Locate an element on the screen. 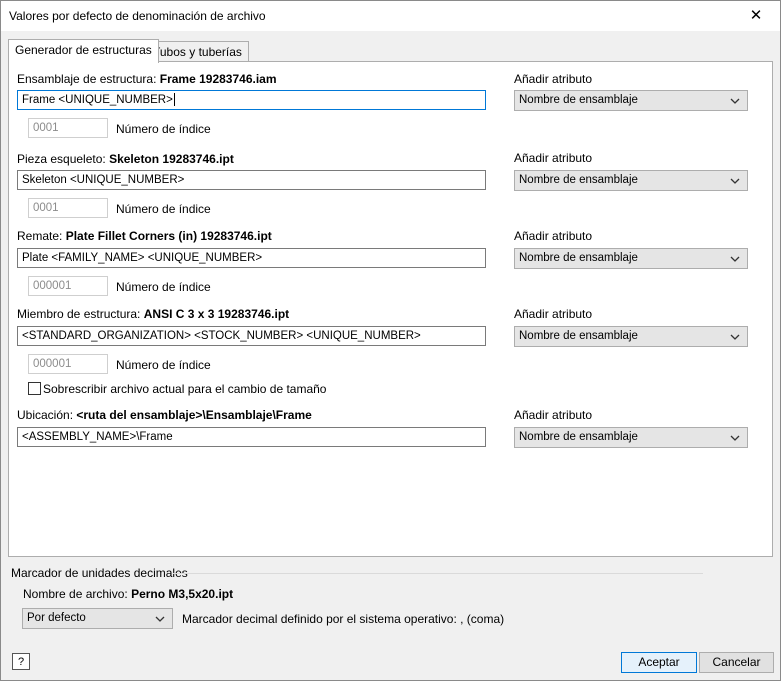  overwrite-file-checkbox is located at coordinates (34, 388).